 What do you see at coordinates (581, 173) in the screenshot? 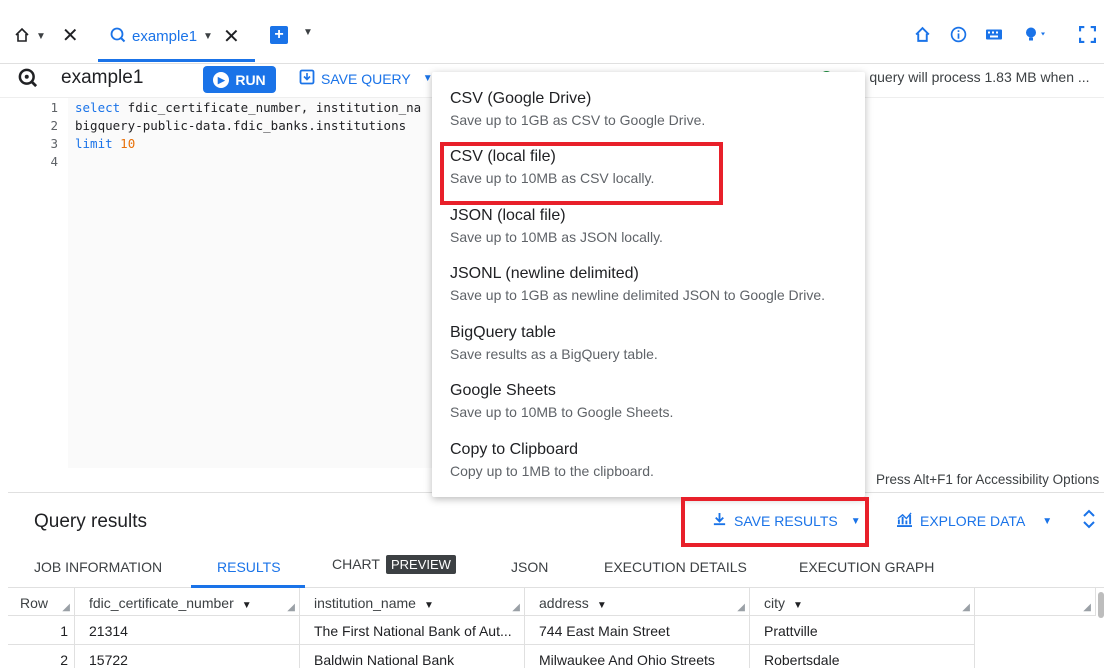
I see `highlight-box-csv-local` at bounding box center [581, 173].